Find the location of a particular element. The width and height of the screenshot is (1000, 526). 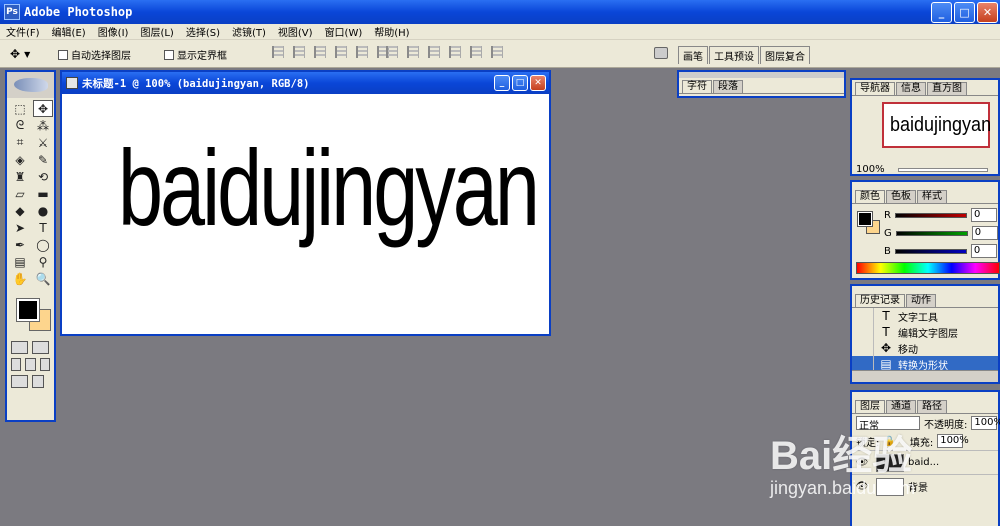

clone-stamp-tool-icon: ♜ is located at coordinates (20, 176).